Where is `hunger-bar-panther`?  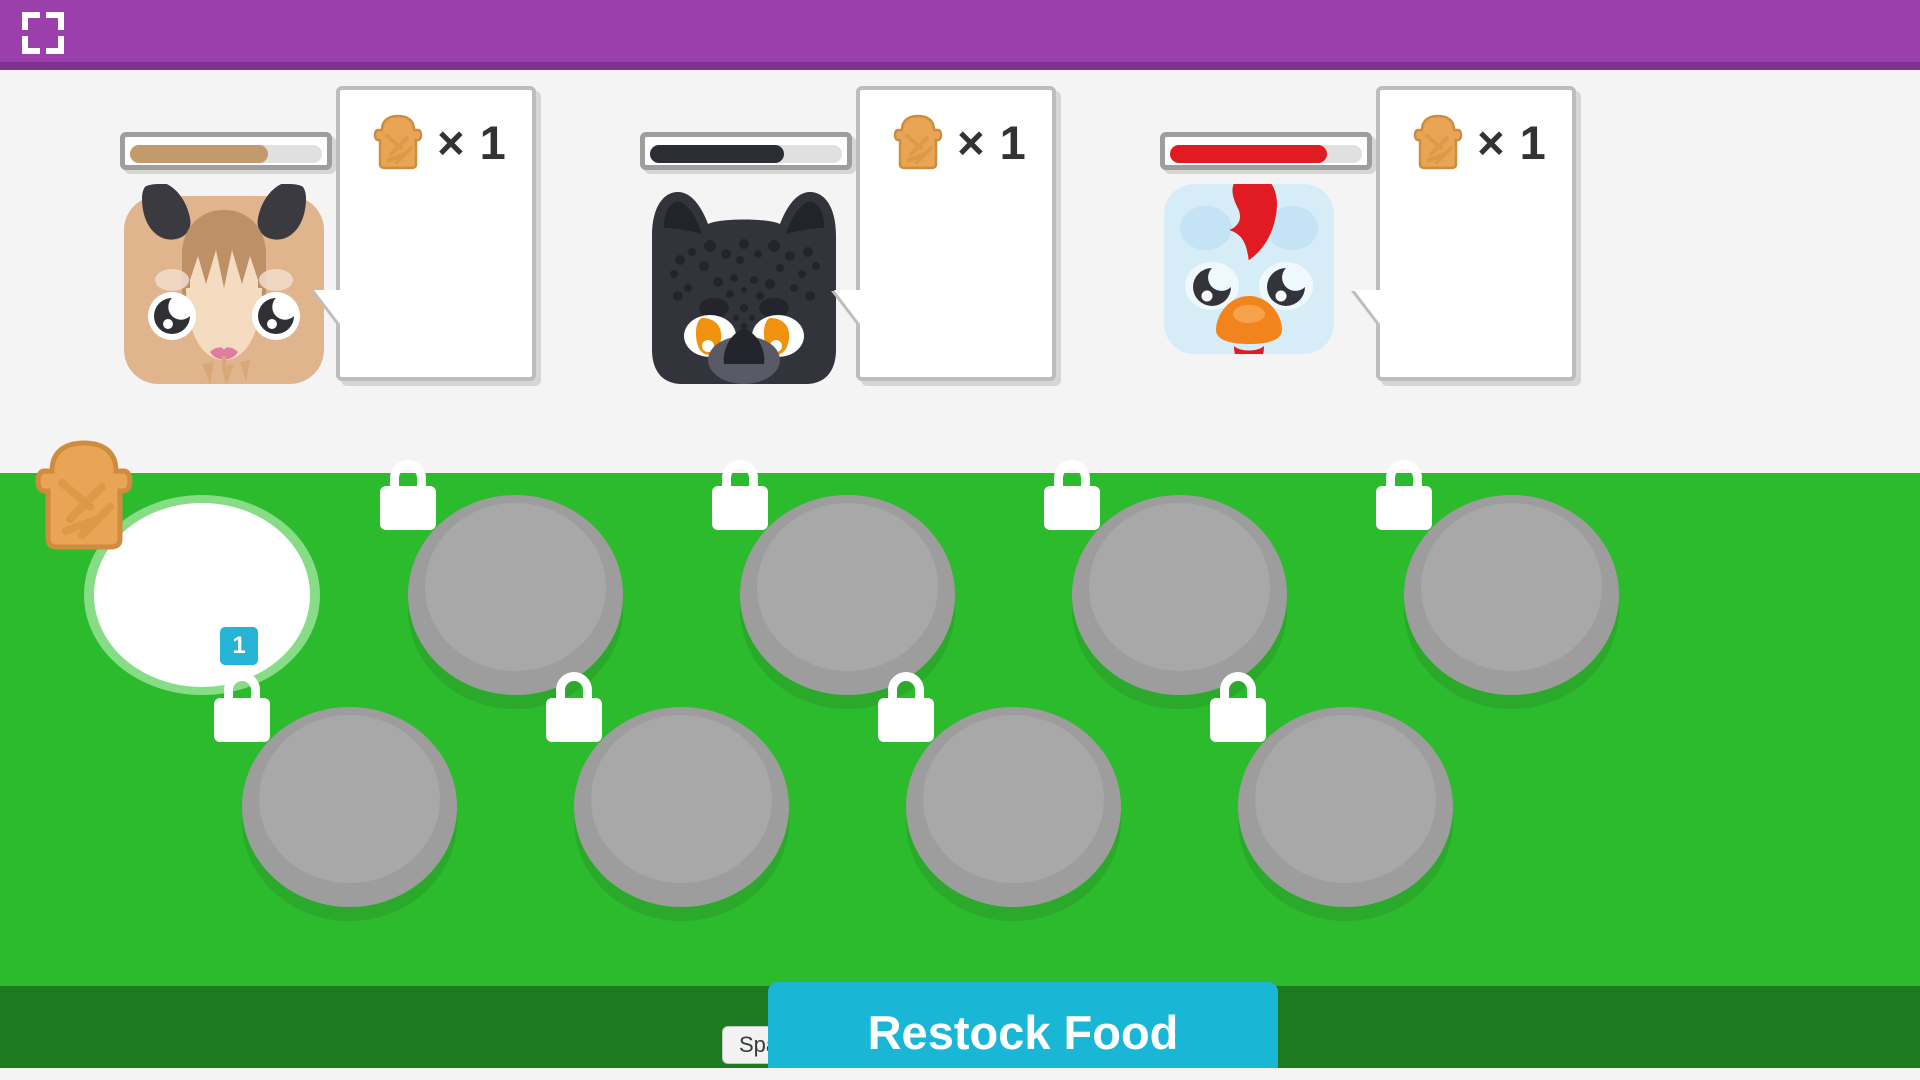 hunger-bar-panther is located at coordinates (746, 151).